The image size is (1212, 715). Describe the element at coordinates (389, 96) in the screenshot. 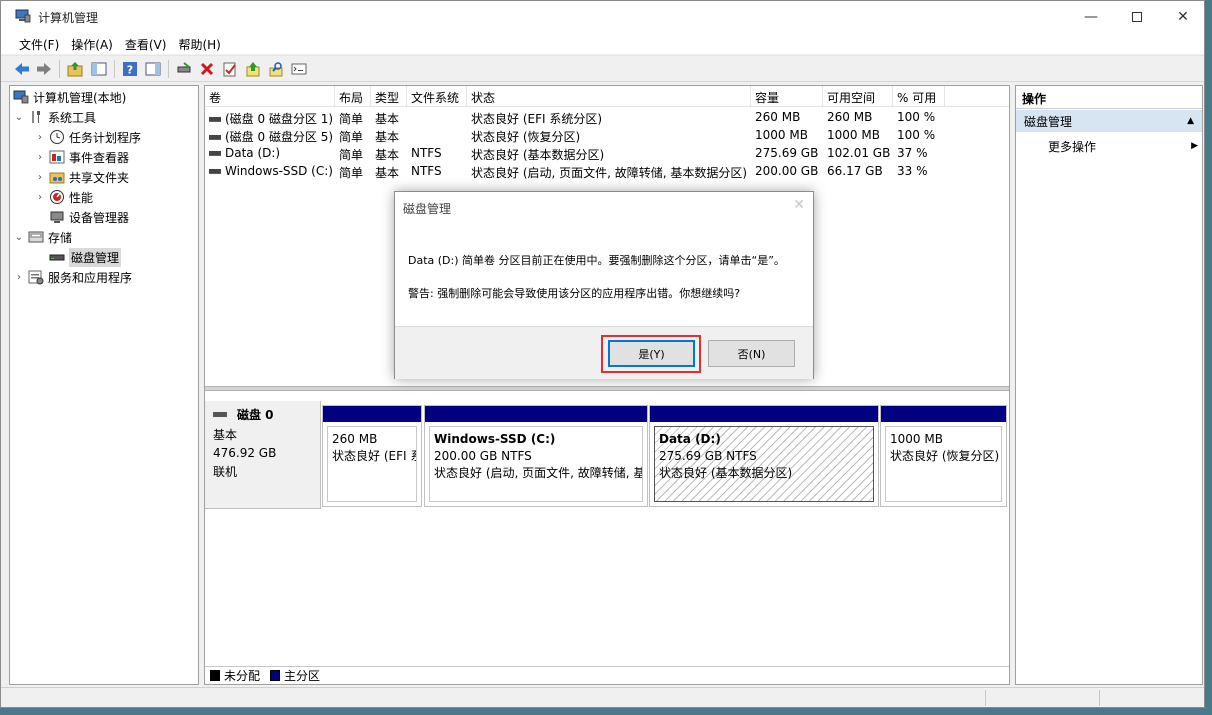

I see `column-header-type: 类型` at that location.